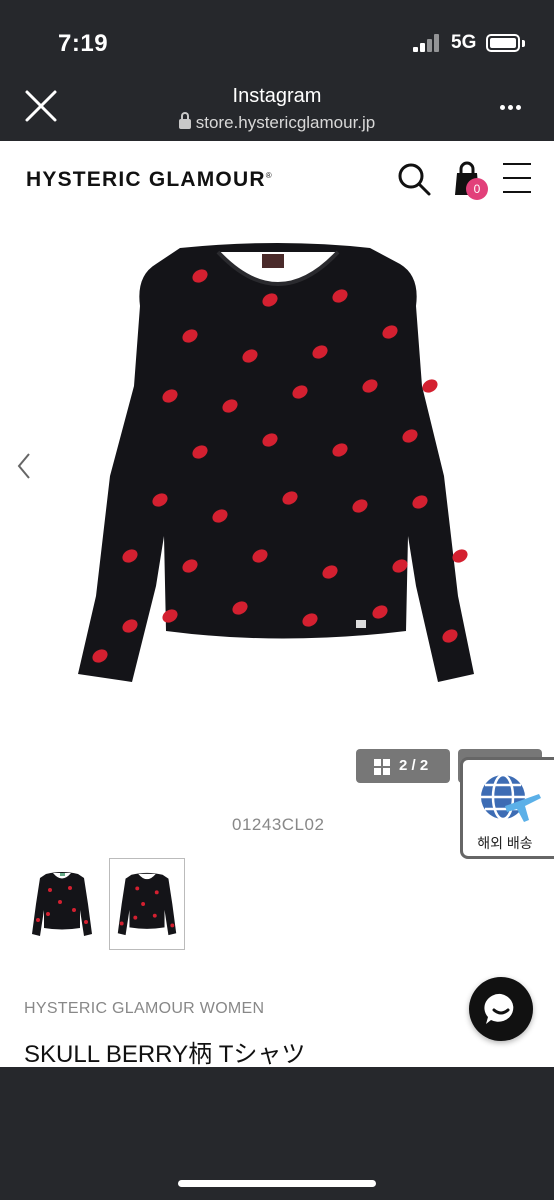  Describe the element at coordinates (184, 120) in the screenshot. I see `lock-icon` at that location.